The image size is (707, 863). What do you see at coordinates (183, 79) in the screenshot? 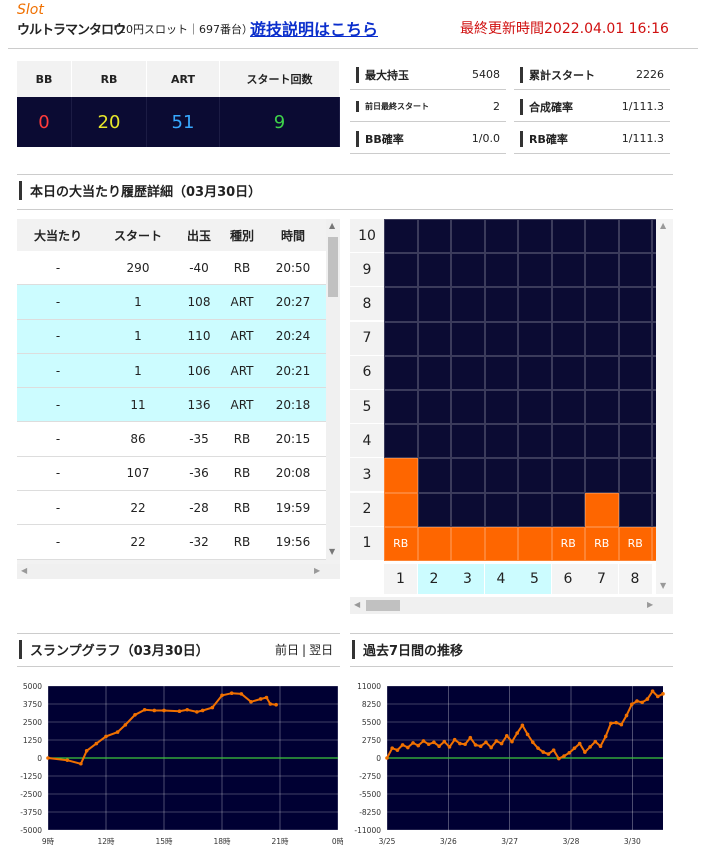
I see `summary-header-art: ART` at bounding box center [183, 79].